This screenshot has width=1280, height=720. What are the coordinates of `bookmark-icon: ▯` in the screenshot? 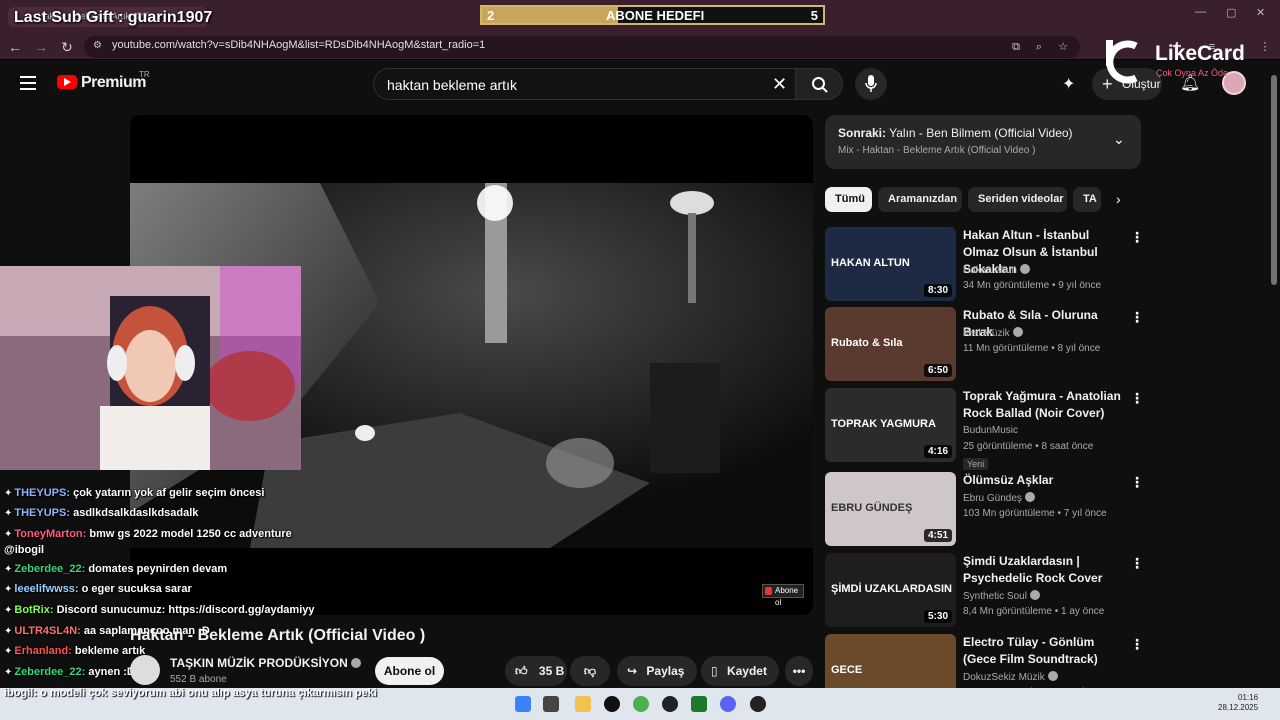 It's located at (714, 671).